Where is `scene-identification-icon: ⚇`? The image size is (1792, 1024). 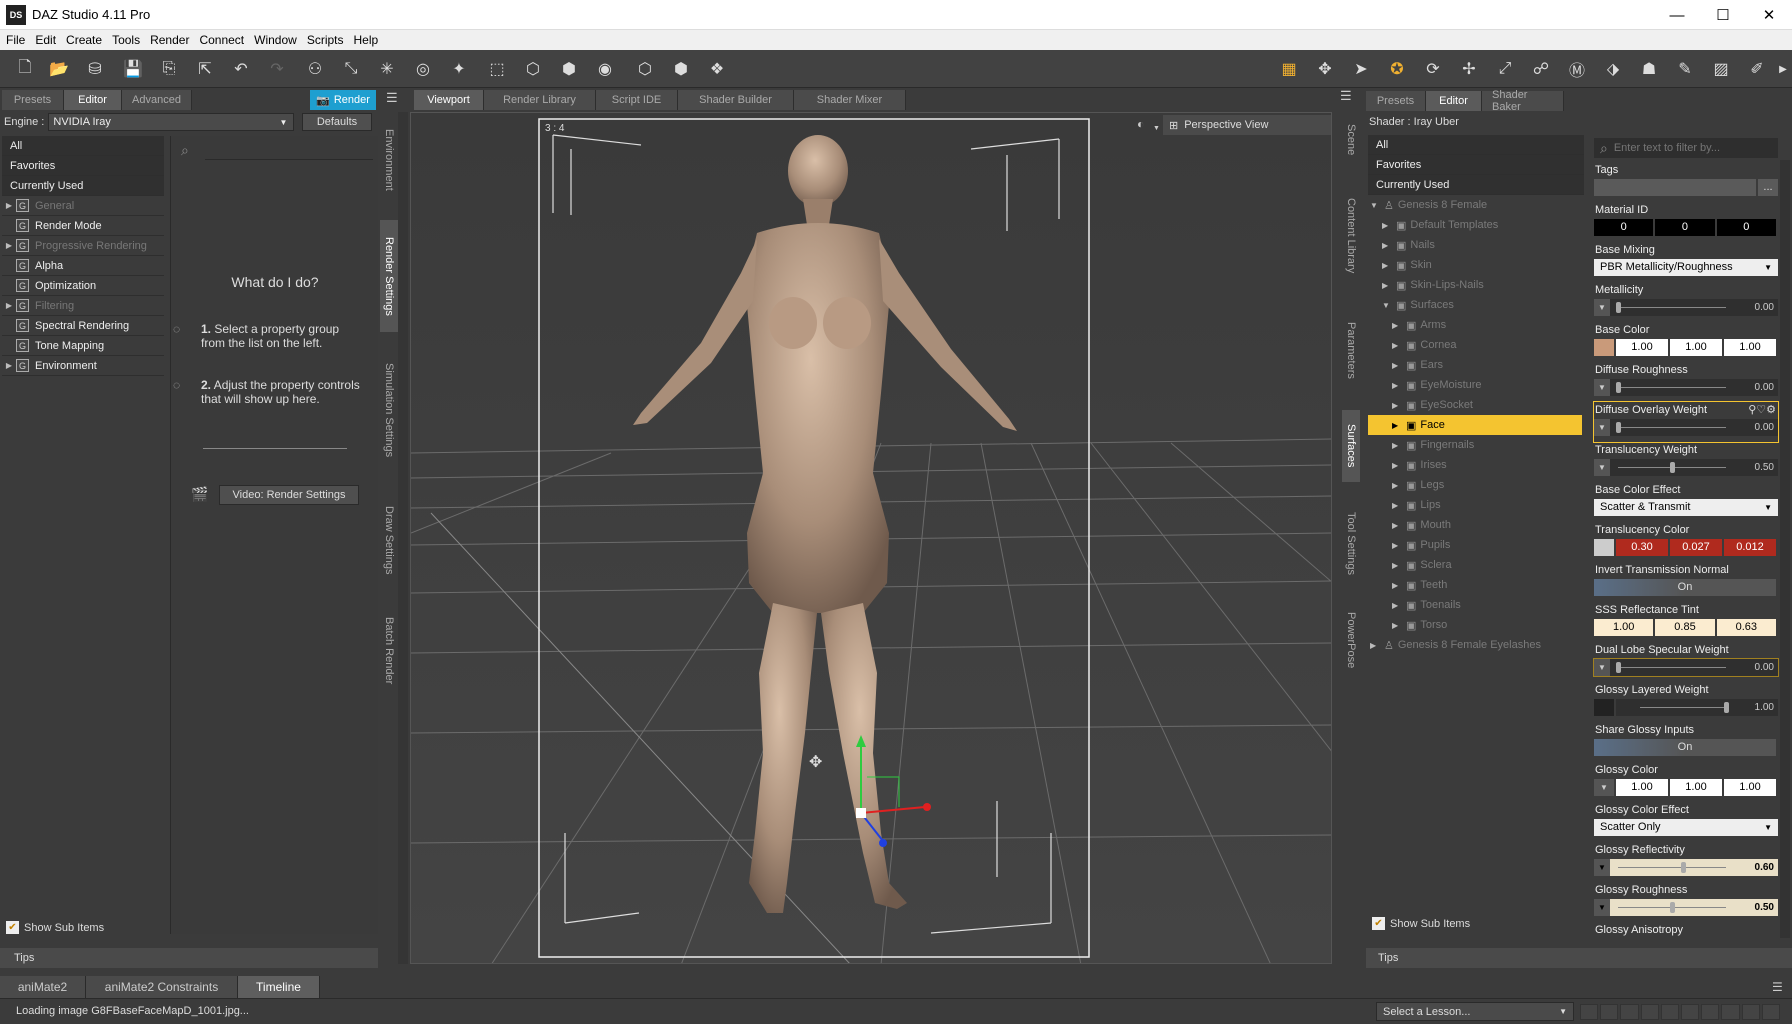 scene-identification-icon: ⚇ is located at coordinates (315, 69).